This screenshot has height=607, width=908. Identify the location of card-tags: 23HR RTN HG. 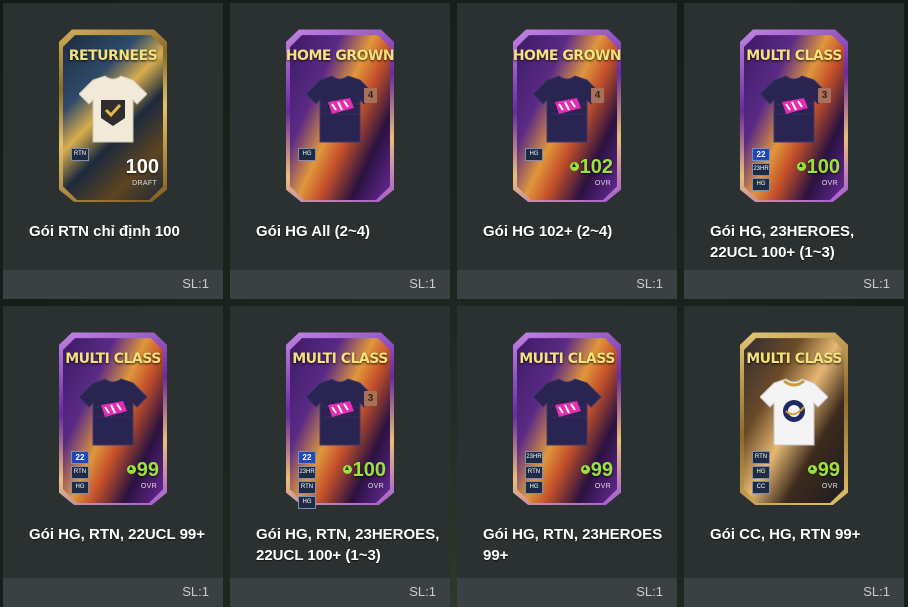
(535, 473).